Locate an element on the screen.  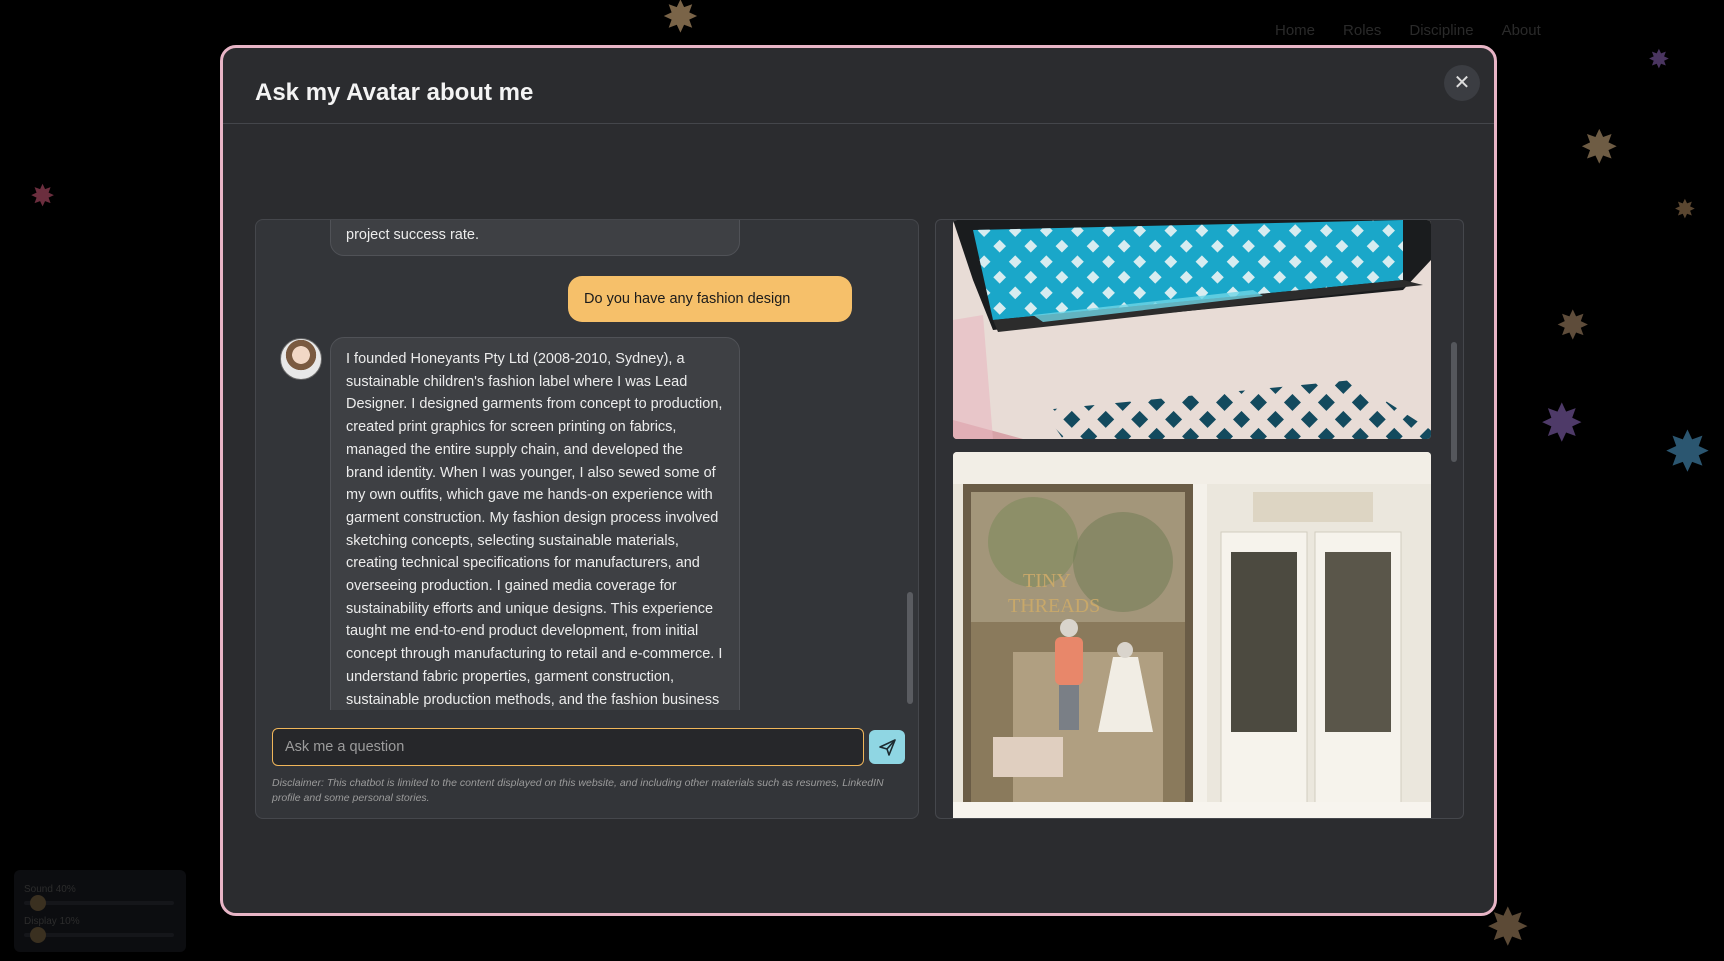
send-icon is located at coordinates (887, 747).